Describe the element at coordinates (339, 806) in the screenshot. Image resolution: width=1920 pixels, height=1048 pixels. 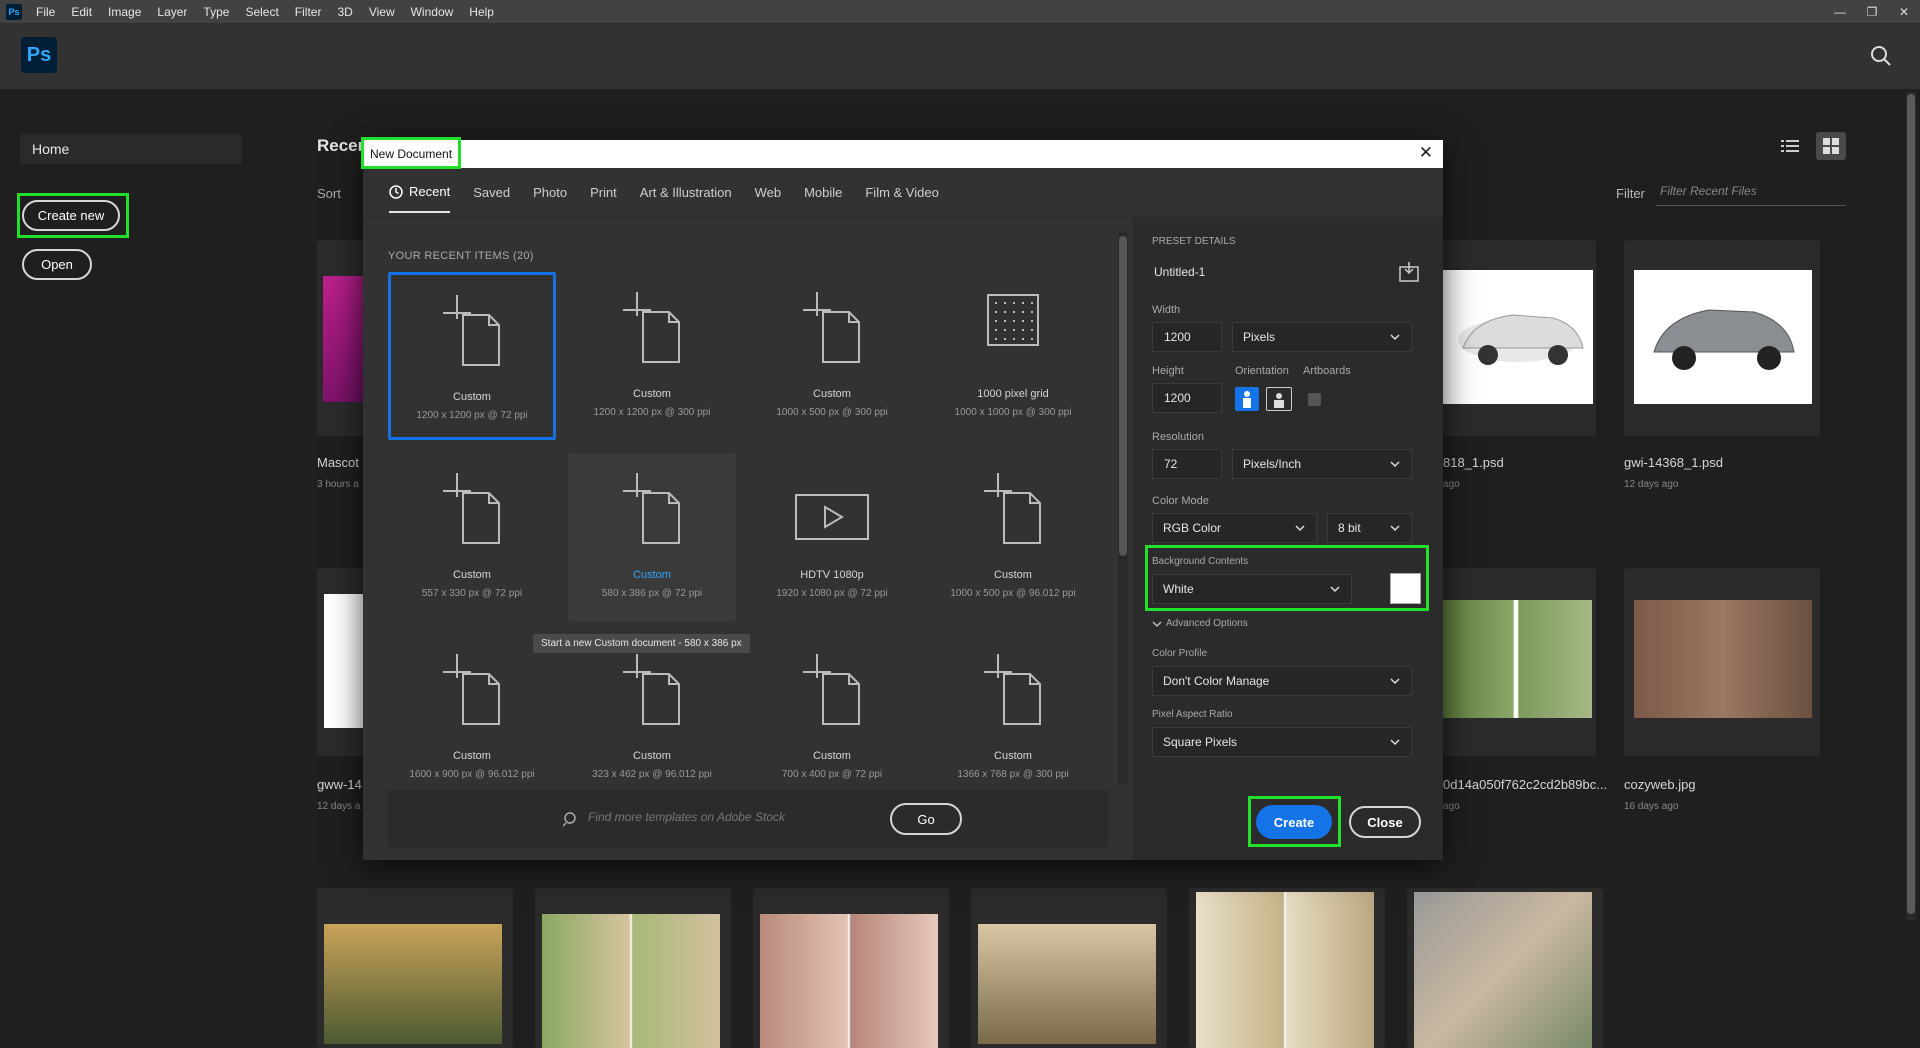
I see `file-date: 12 days a` at that location.